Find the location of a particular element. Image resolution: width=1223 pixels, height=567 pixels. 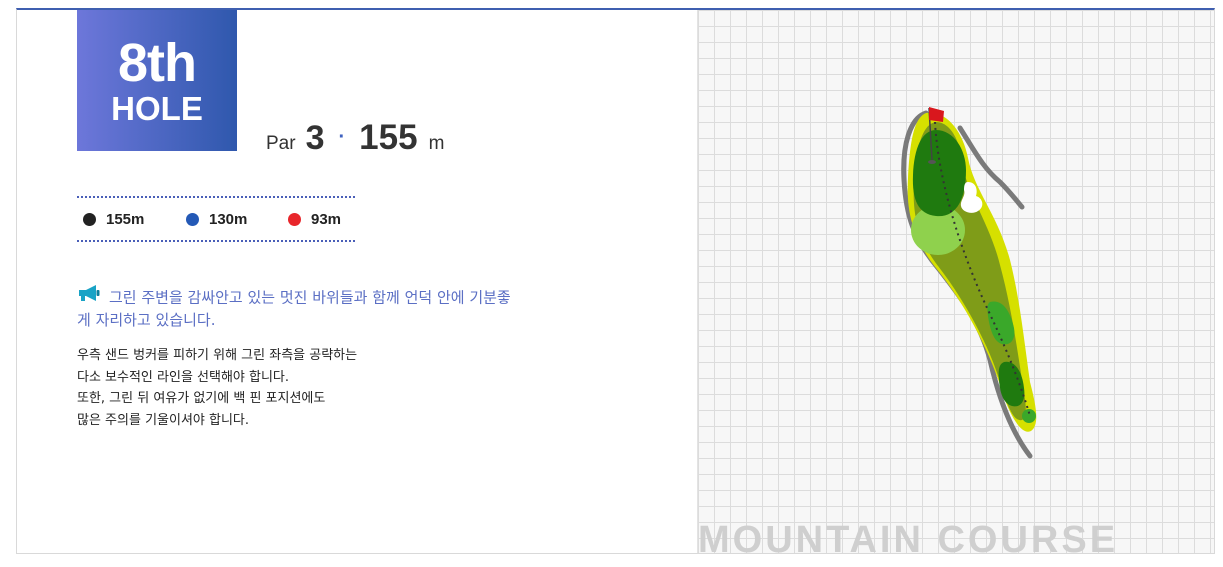

pin-hole is located at coordinates (932, 162).